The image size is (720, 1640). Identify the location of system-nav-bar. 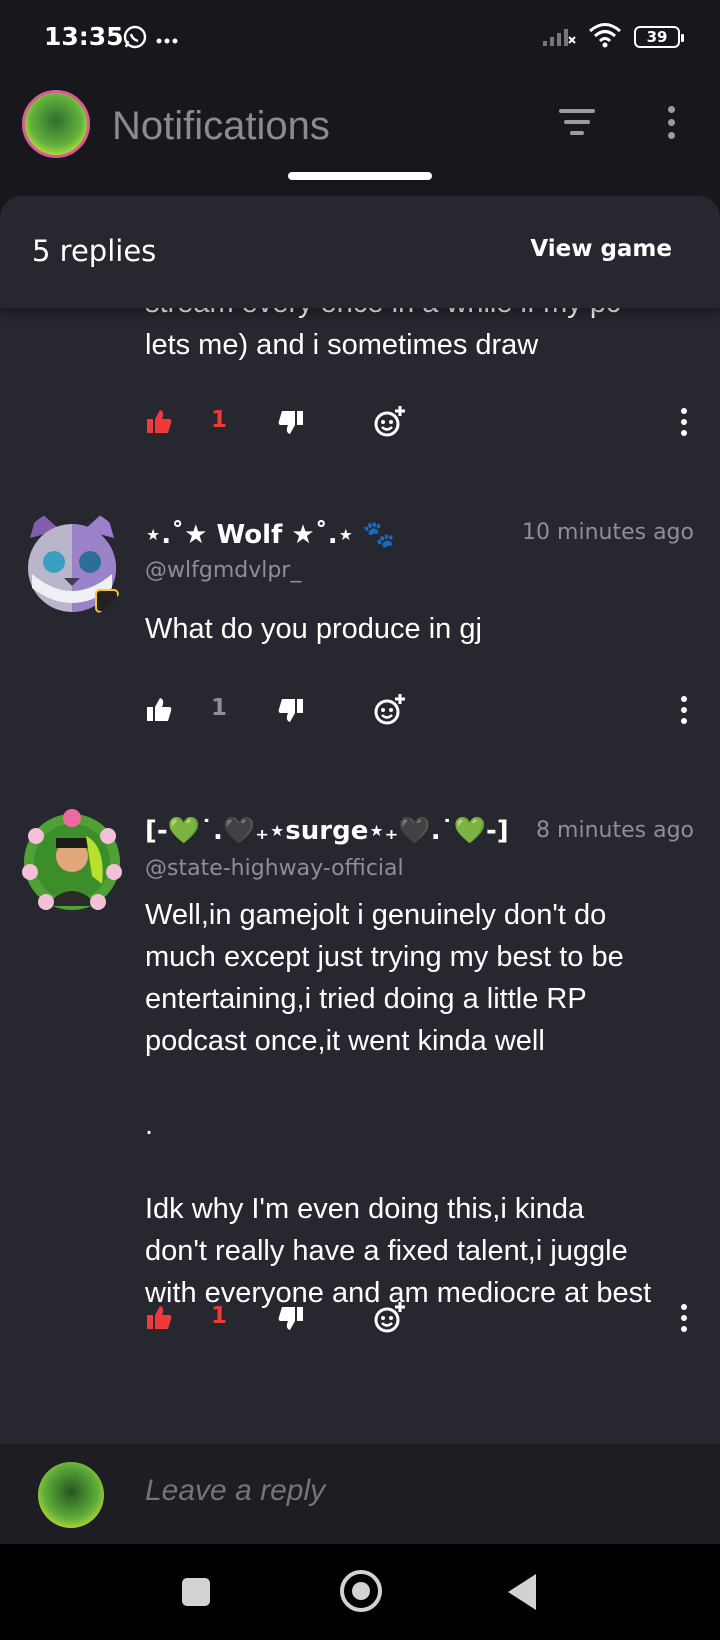
(360, 1592).